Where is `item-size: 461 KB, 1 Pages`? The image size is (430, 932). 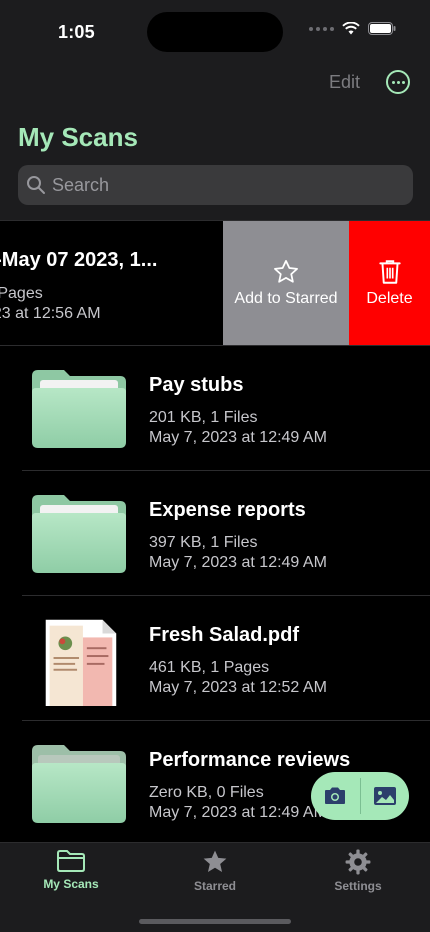
item-size: 461 KB, 1 Pages is located at coordinates (209, 667).